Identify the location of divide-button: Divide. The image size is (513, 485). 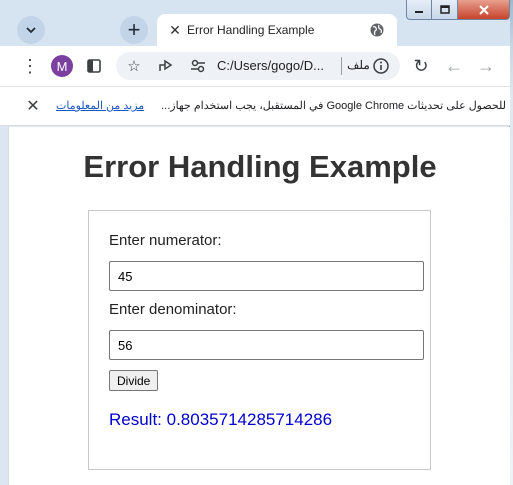
(134, 380).